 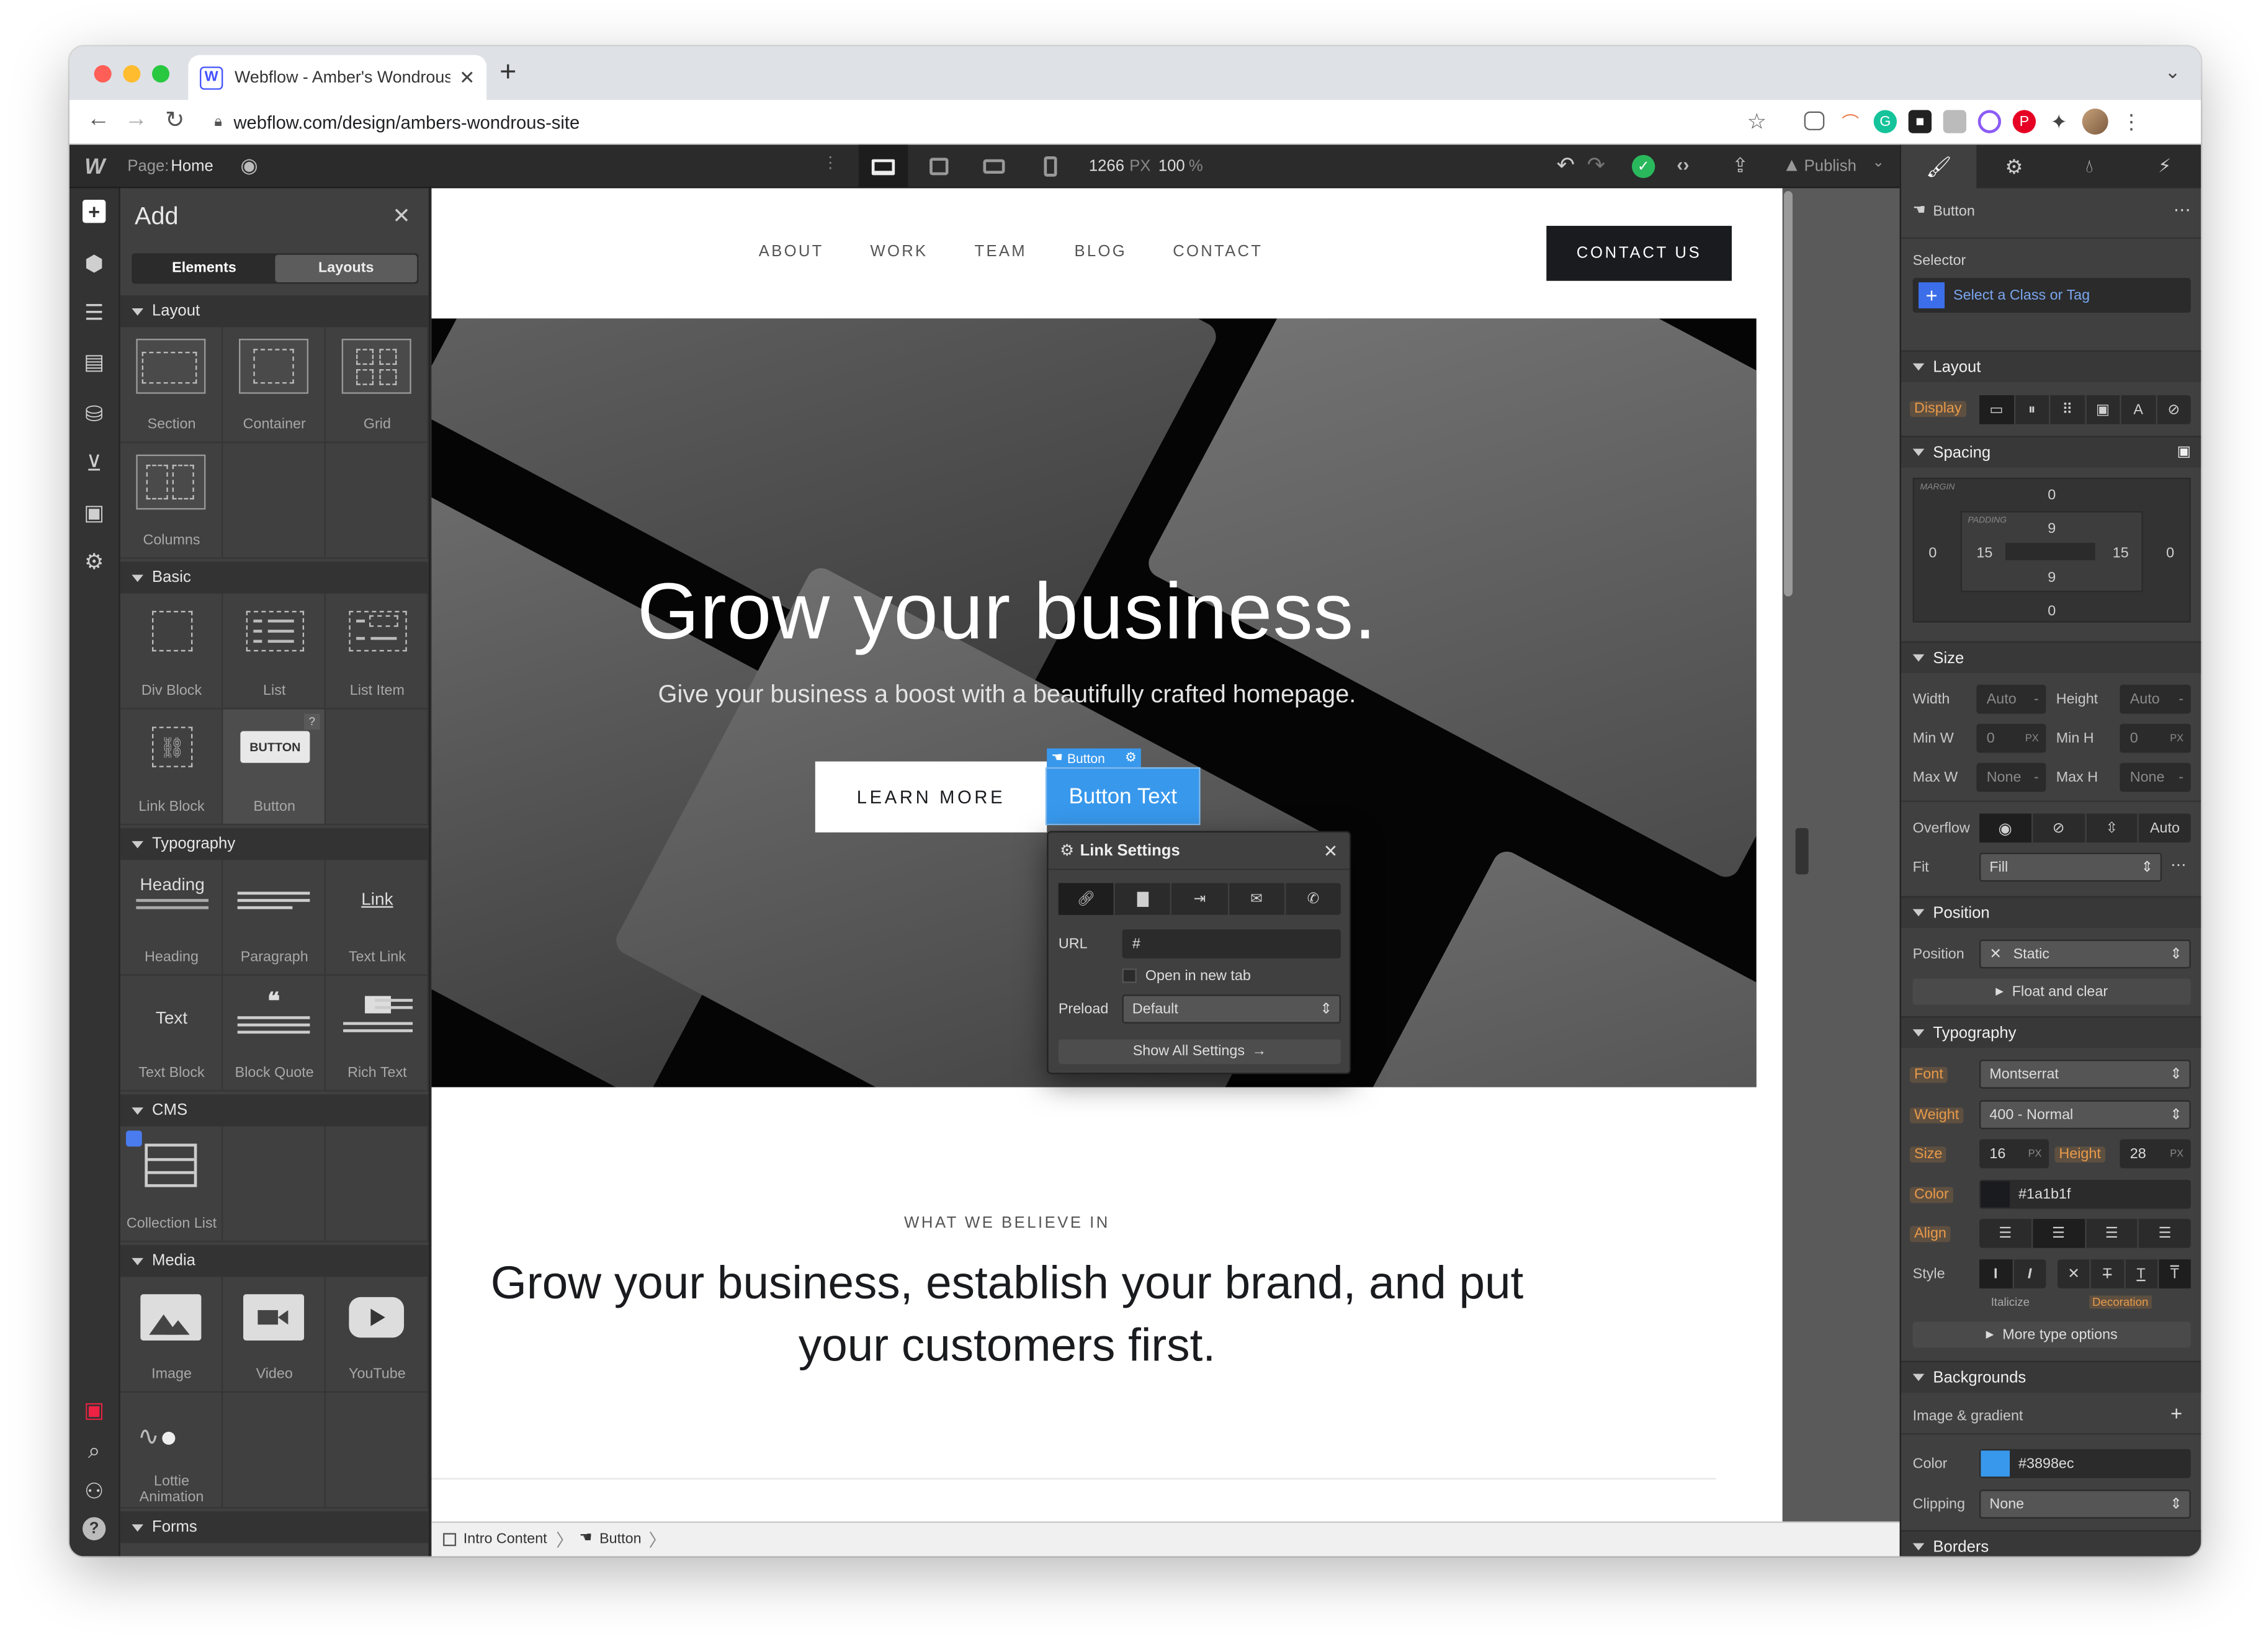 What do you see at coordinates (1050, 166) in the screenshot?
I see `mobile-portrait-icon` at bounding box center [1050, 166].